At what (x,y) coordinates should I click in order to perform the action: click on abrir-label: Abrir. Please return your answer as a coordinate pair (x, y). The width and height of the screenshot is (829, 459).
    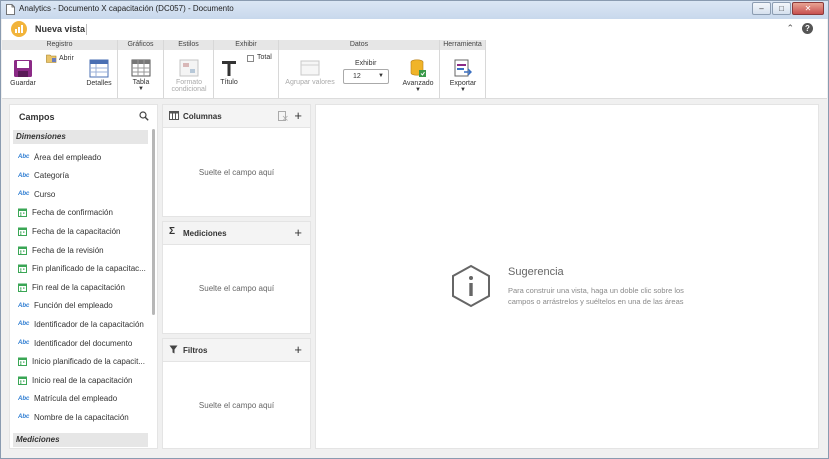
    Looking at the image, I should click on (66, 58).